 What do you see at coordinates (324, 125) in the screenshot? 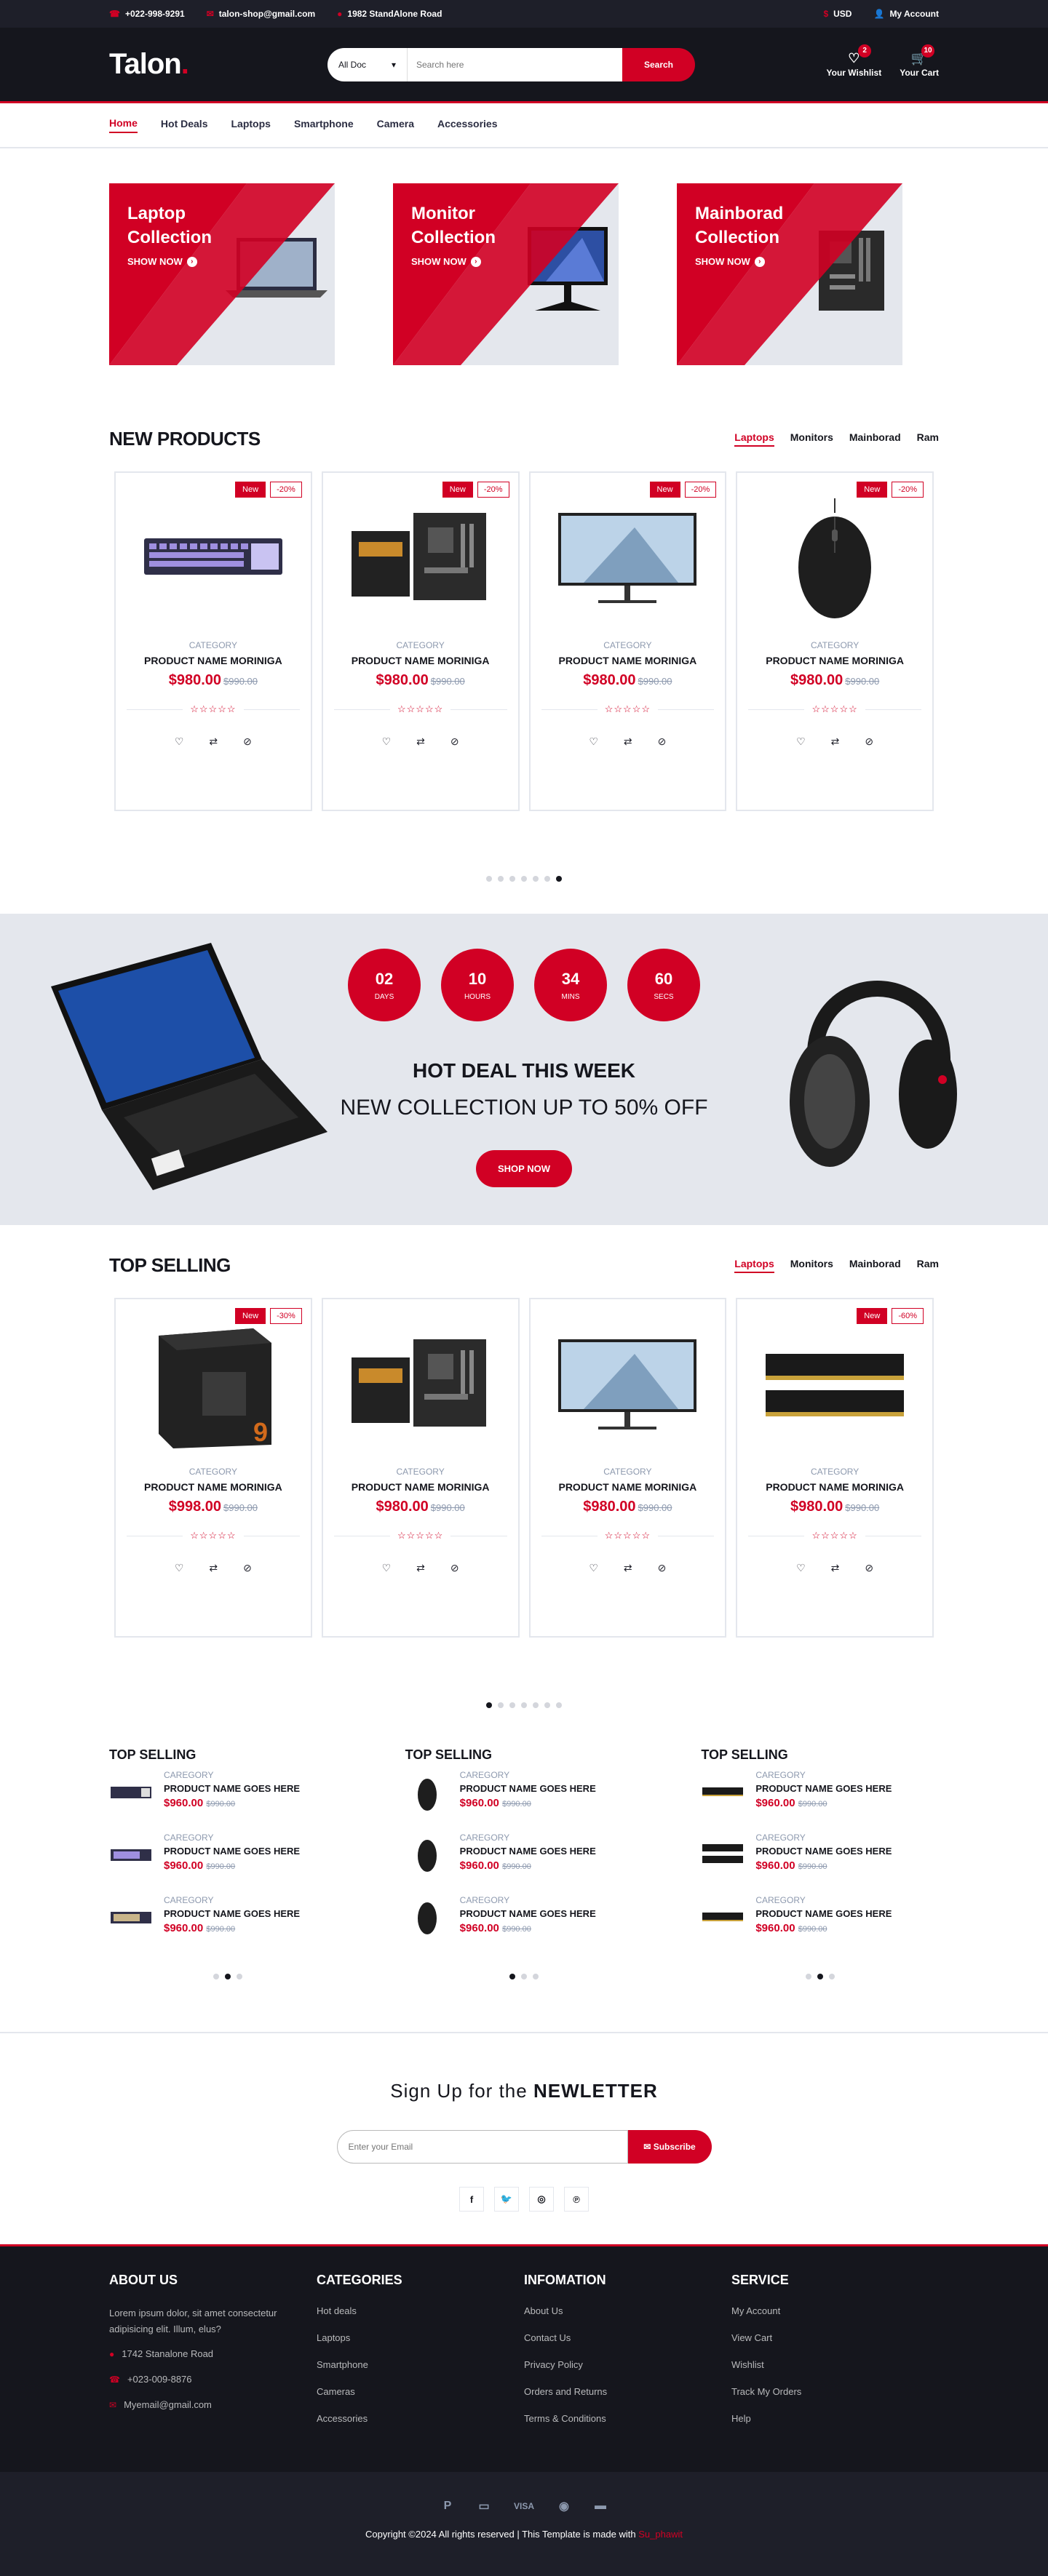
I see `nav-smartphone: Smartphone` at bounding box center [324, 125].